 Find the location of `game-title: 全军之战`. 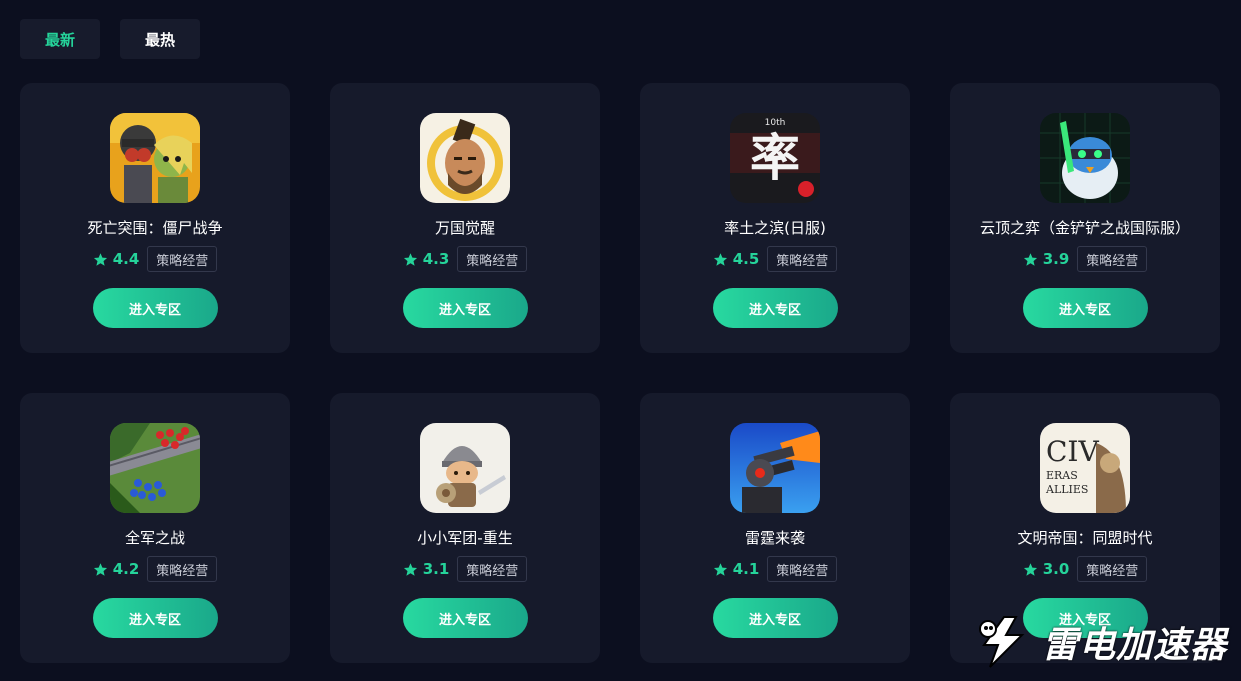

game-title: 全军之战 is located at coordinates (154, 538).